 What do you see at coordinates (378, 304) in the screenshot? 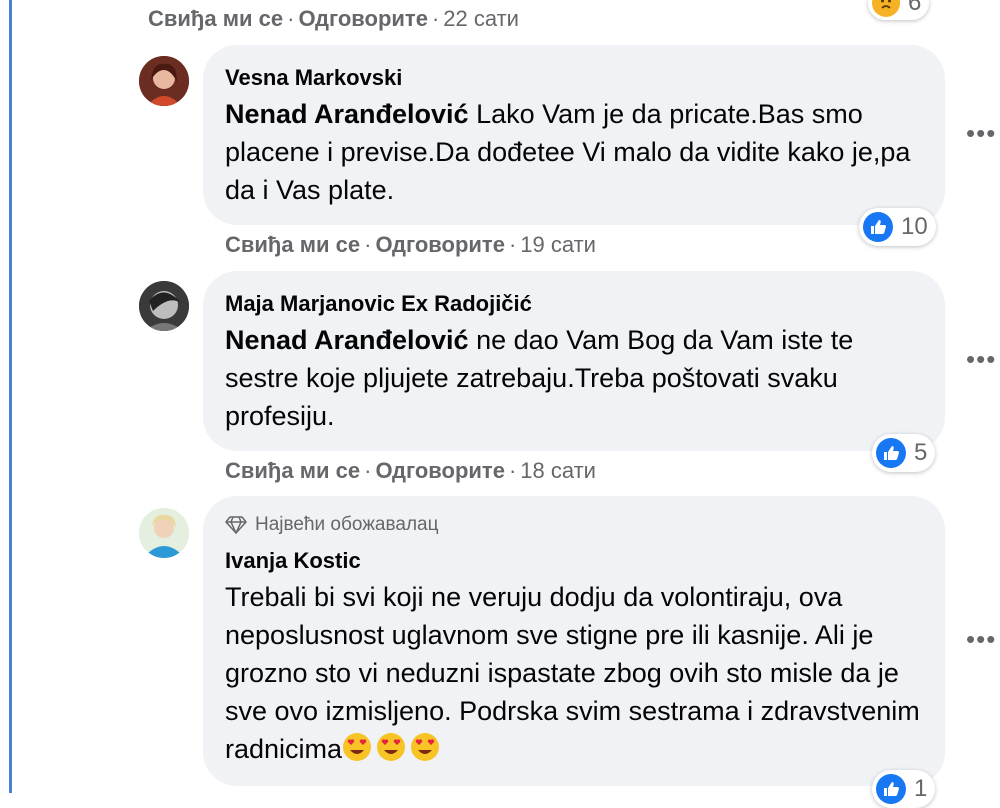
I see `comment-author: Maja Marjanovic Ex Radojičić` at bounding box center [378, 304].